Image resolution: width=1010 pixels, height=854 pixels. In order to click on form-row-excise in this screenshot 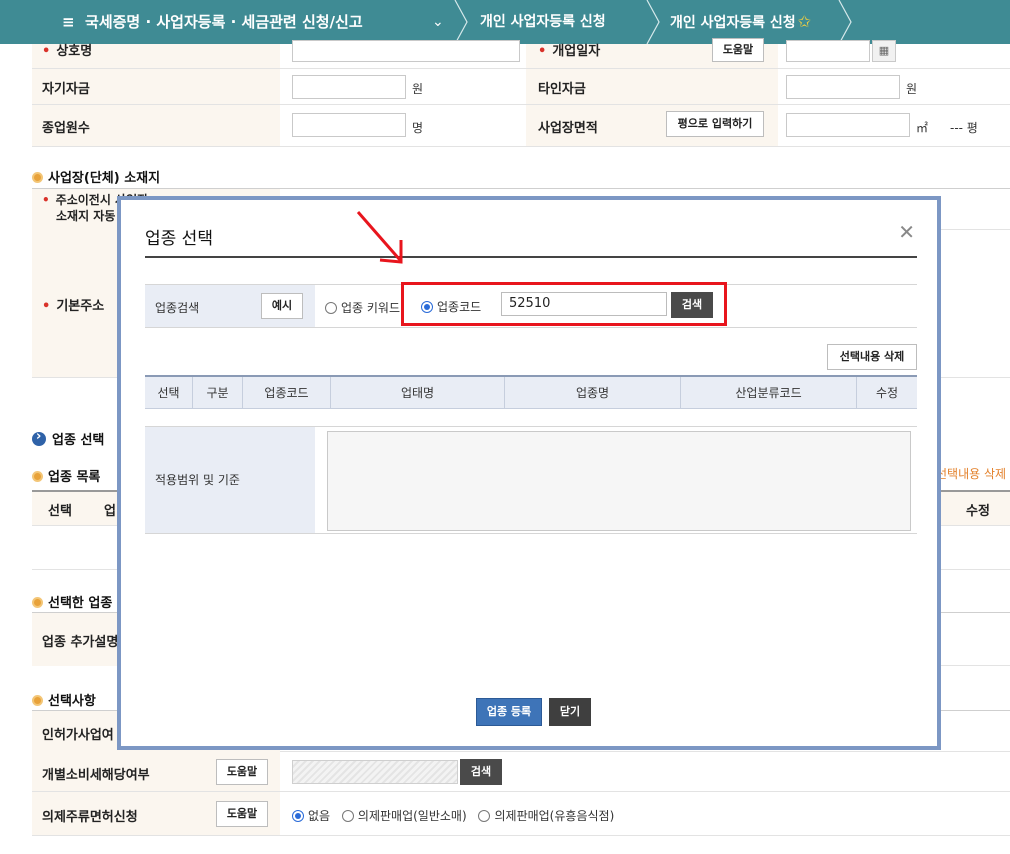, I will do `click(521, 772)`.